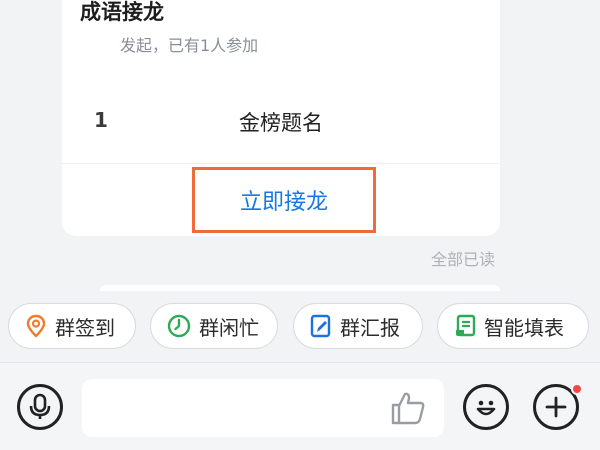 The height and width of the screenshot is (450, 600). I want to click on location-pin-icon, so click(36, 326).